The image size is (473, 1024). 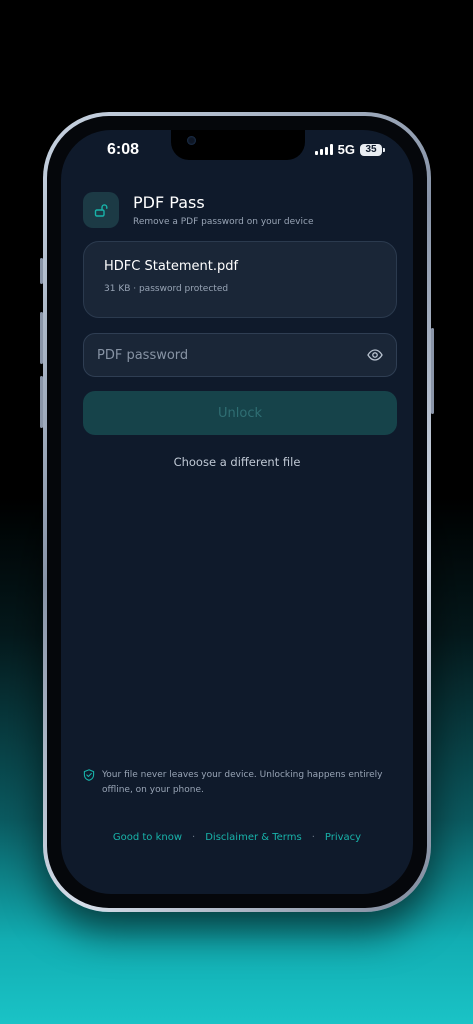 I want to click on signal-icon, so click(x=323, y=149).